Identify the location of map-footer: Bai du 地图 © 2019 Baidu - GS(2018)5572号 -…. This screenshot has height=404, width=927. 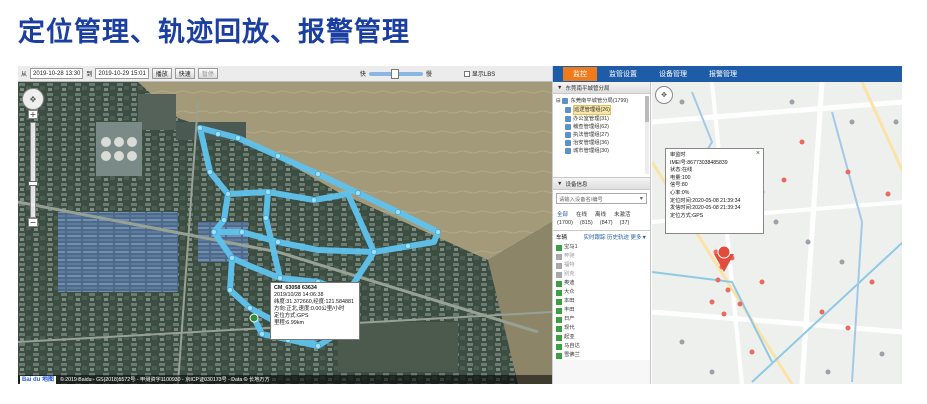
(285, 379).